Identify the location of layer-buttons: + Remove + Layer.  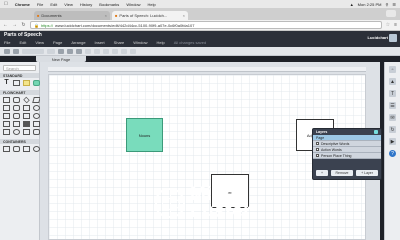
(347, 173).